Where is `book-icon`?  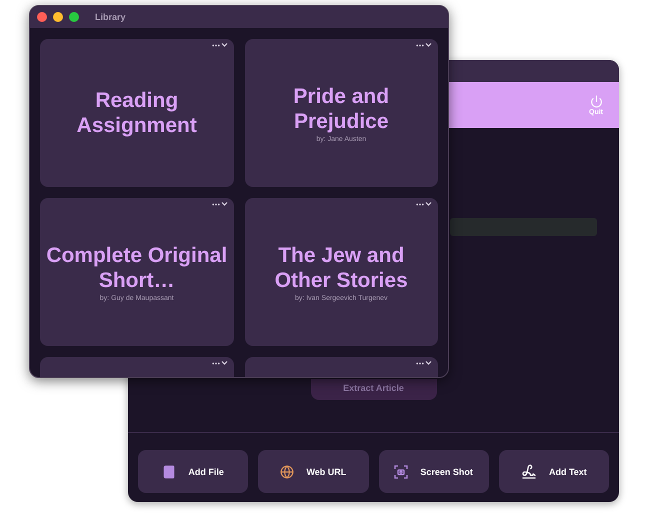 book-icon is located at coordinates (169, 471).